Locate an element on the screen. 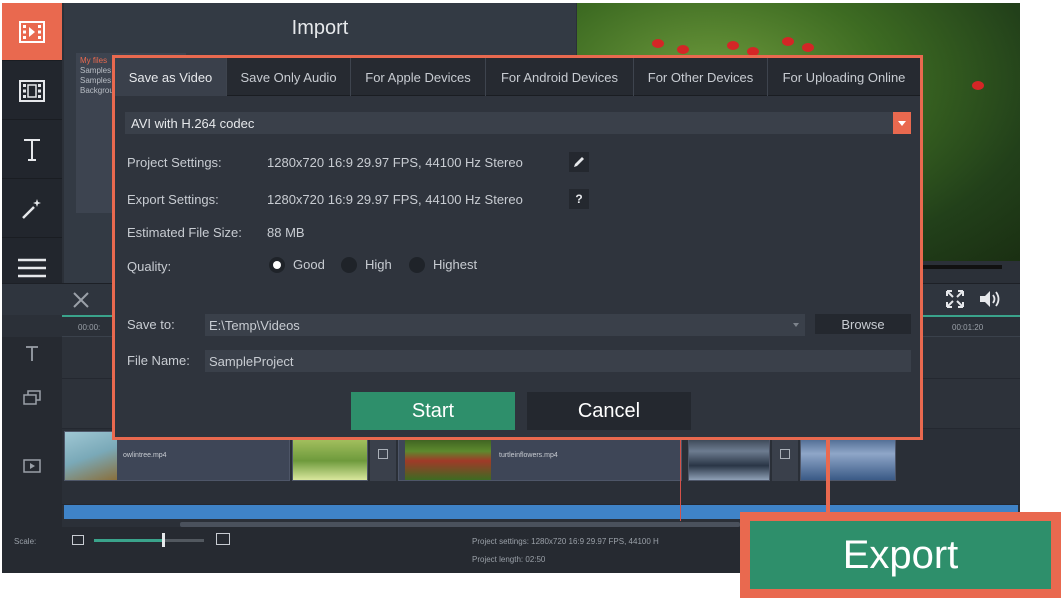  format-value: AVI with H.264 codec is located at coordinates (193, 123).